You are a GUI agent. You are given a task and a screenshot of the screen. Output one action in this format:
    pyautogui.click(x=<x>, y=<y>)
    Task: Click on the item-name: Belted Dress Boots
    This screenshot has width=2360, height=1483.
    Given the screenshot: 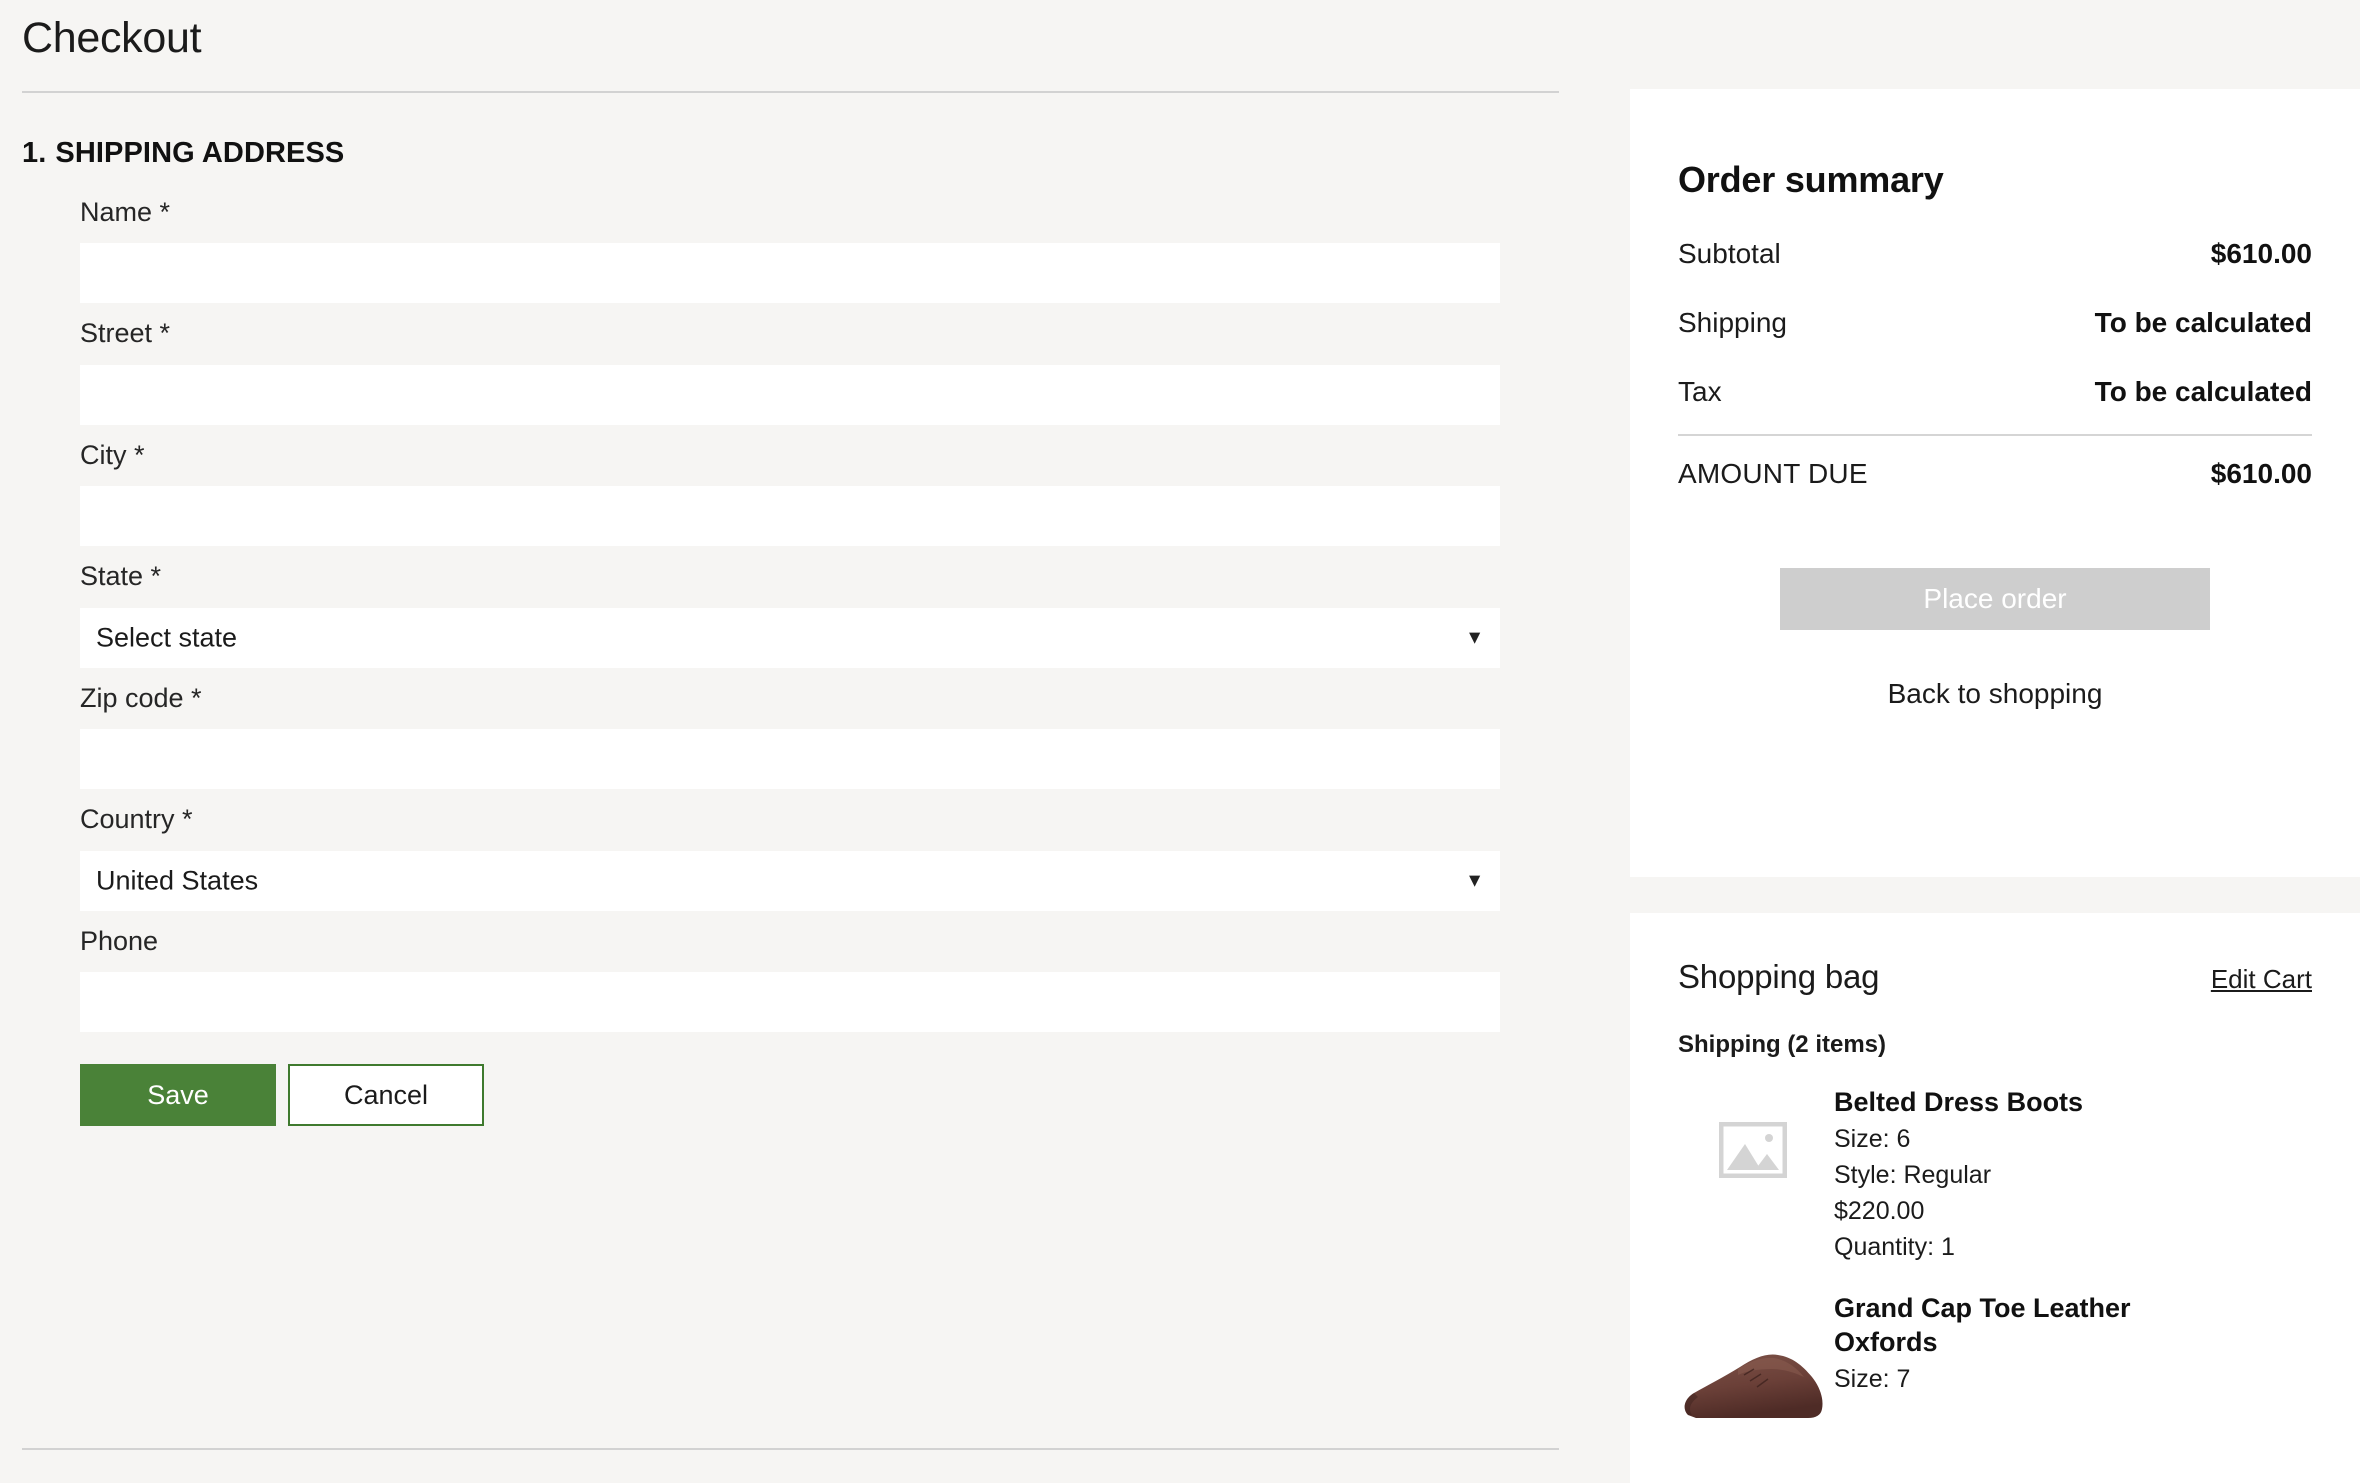 What is the action you would take?
    pyautogui.click(x=1959, y=1102)
    